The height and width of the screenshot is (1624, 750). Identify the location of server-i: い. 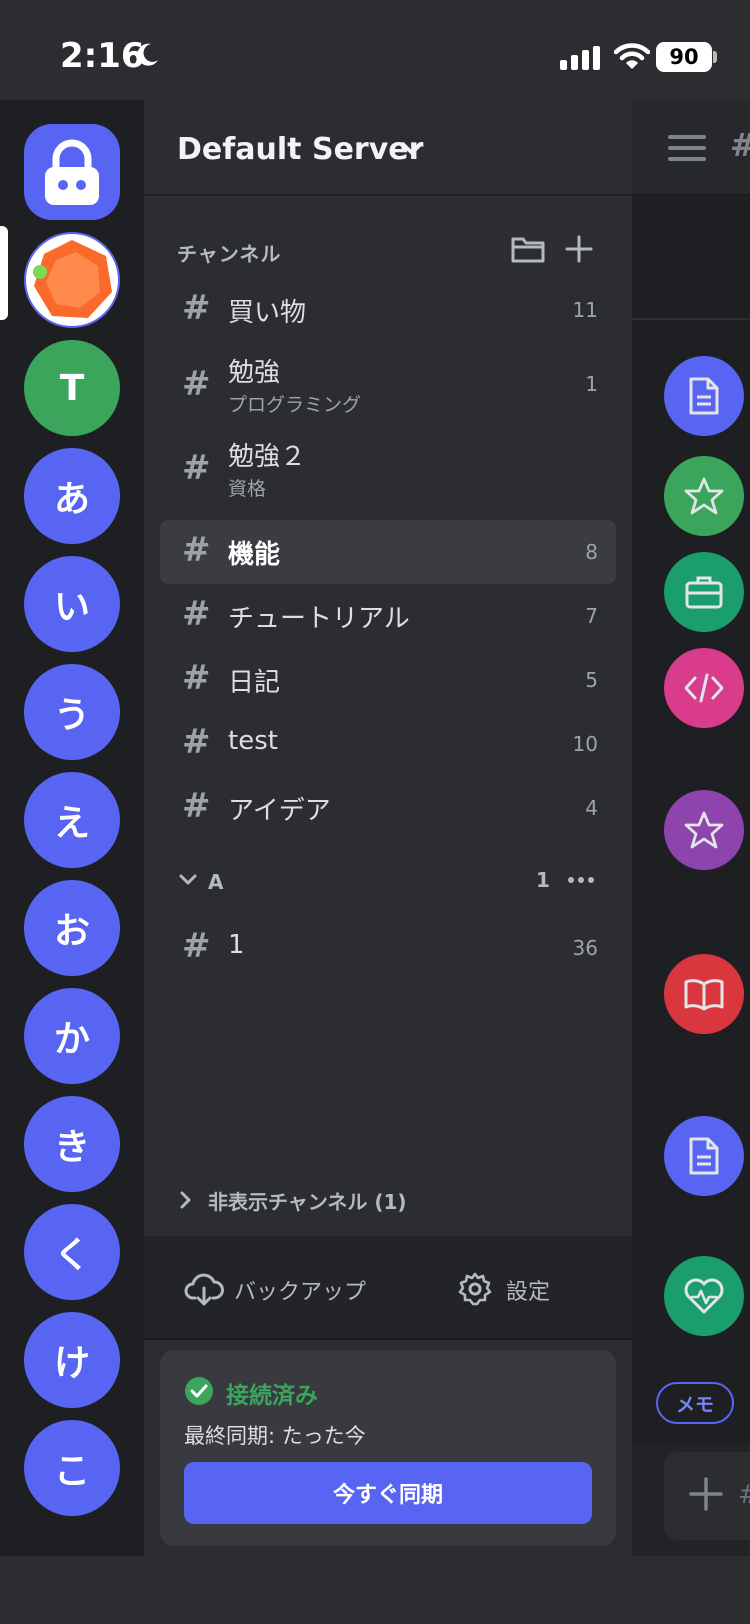
(72, 604).